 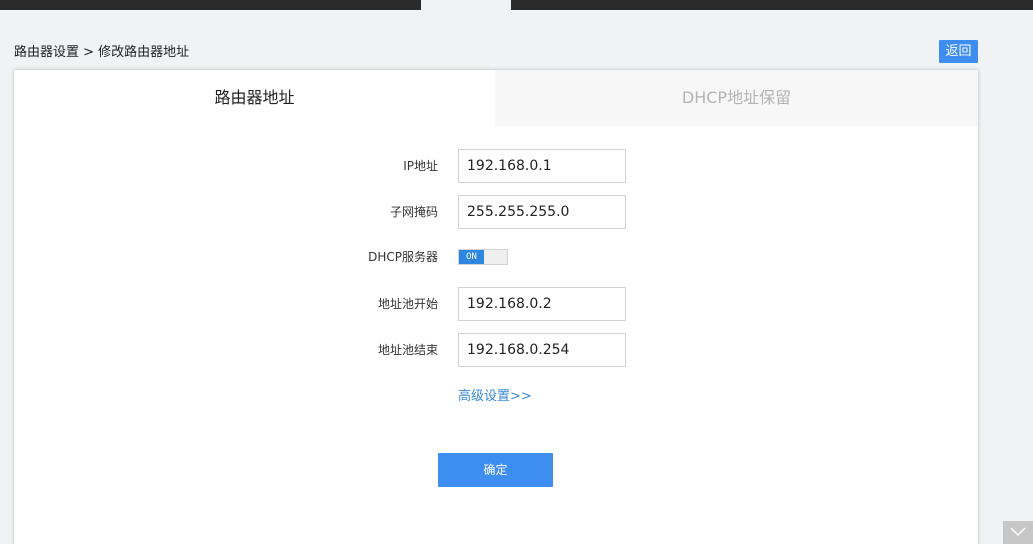 I want to click on pool-start-label: 地址池开始, so click(x=407, y=304).